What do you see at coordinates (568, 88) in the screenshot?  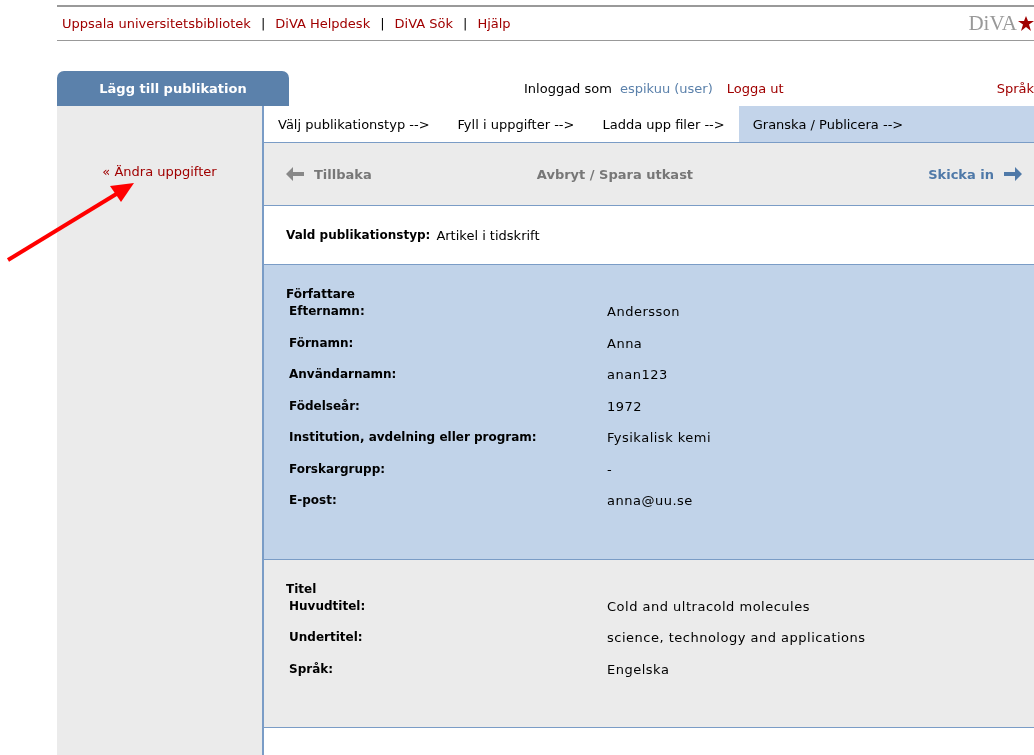 I see `login-label: Inloggad som` at bounding box center [568, 88].